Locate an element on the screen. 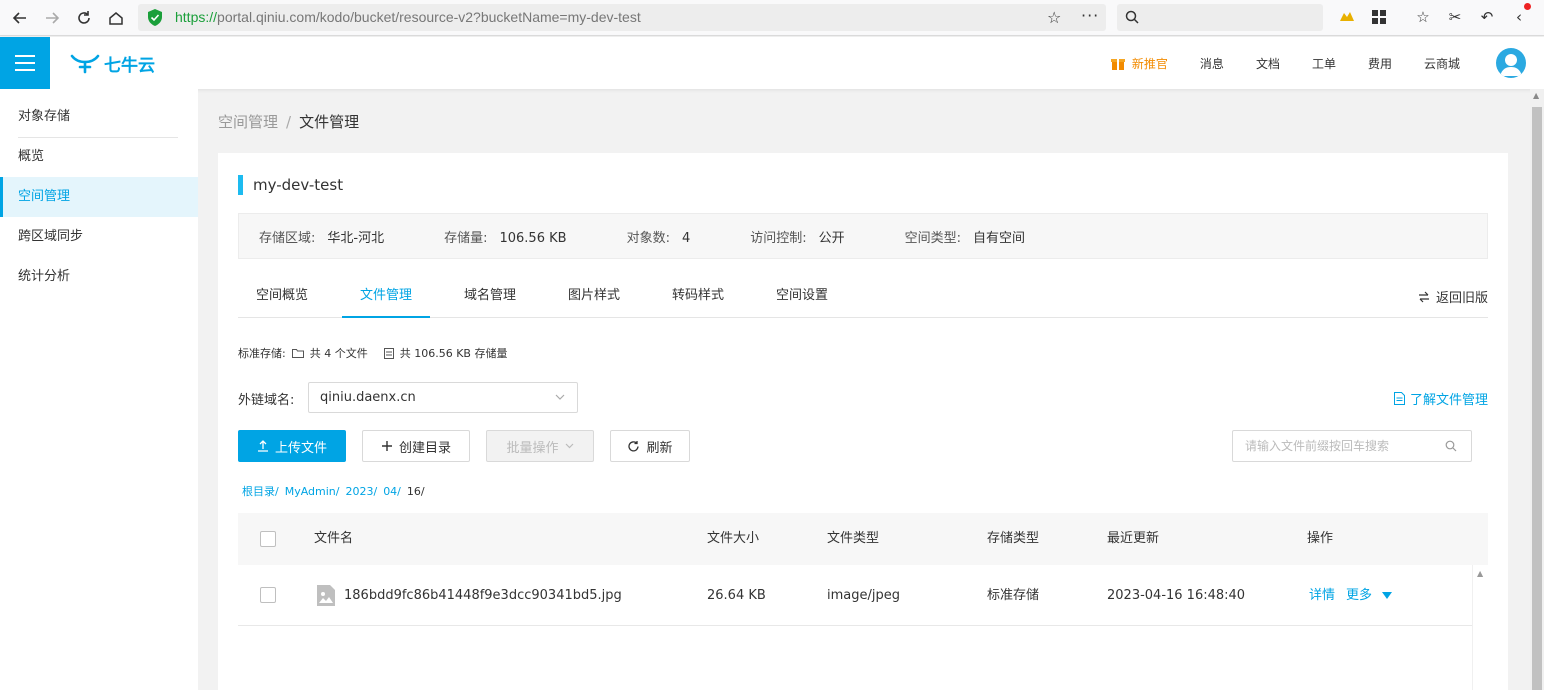 The height and width of the screenshot is (690, 1544). domain-select: qiniu.daenx.cn is located at coordinates (443, 397).